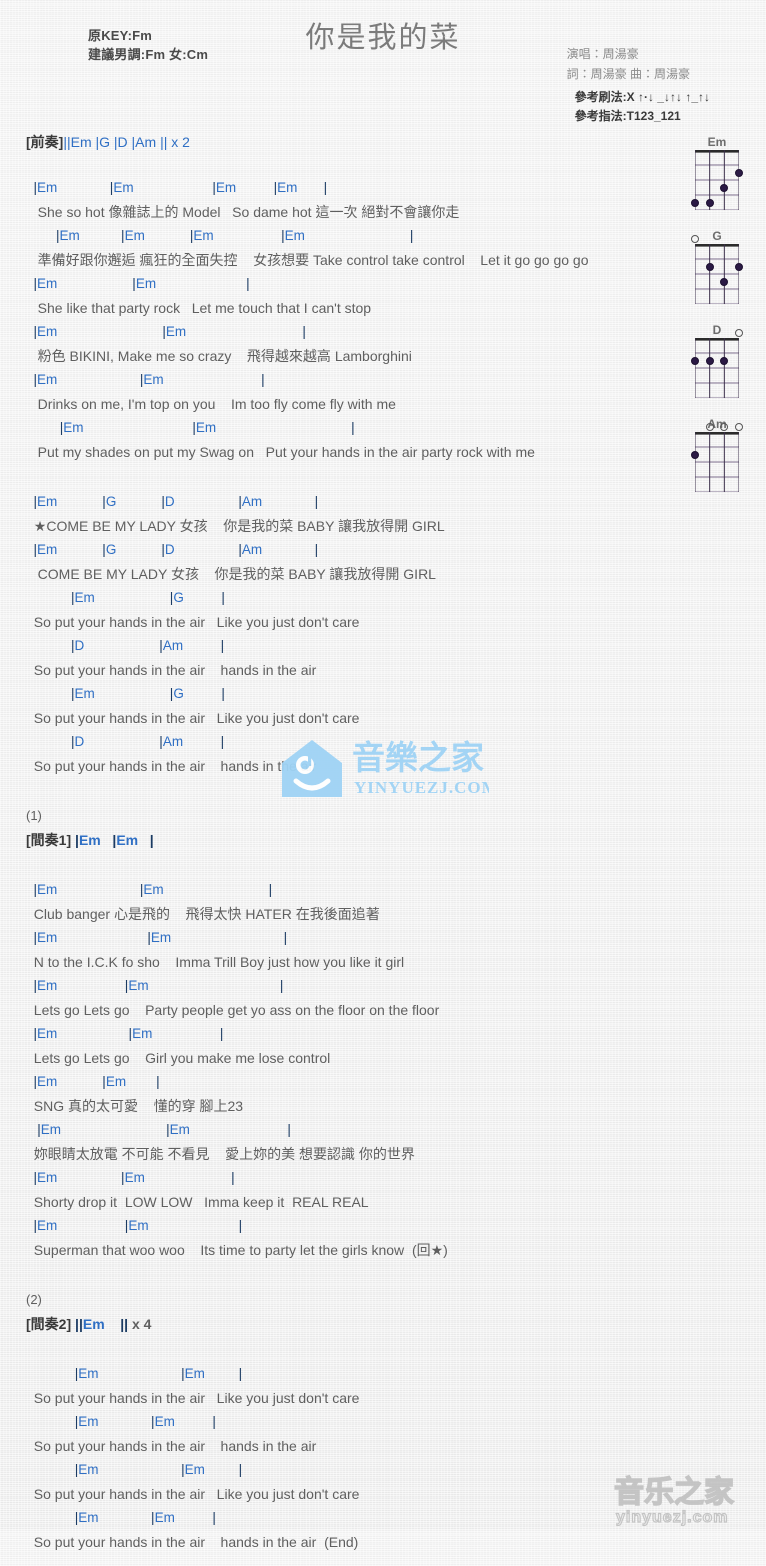 This screenshot has height=1566, width=766. I want to click on strum-pattern: 參考刷法:X ↑·↓ _↓↑↓ ↑_↑↓, so click(642, 97).